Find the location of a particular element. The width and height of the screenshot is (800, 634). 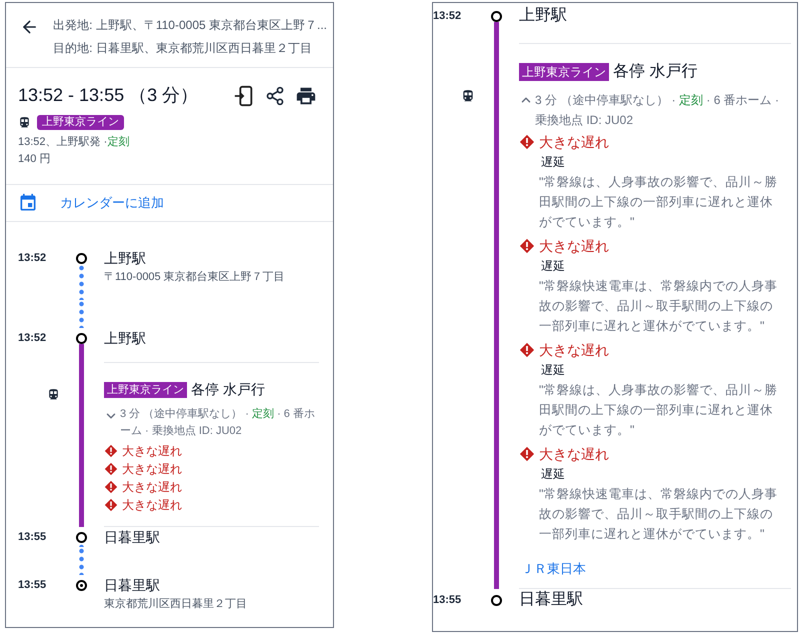

calendar-icon is located at coordinates (28, 203).